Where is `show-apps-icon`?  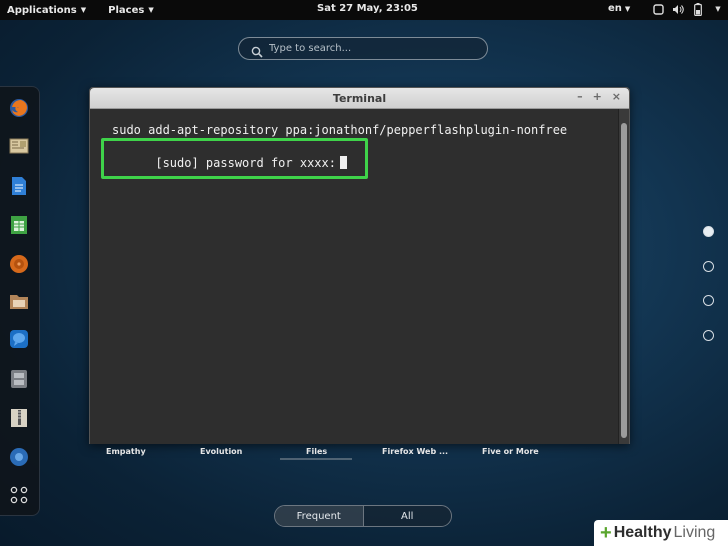 show-apps-icon is located at coordinates (19, 495).